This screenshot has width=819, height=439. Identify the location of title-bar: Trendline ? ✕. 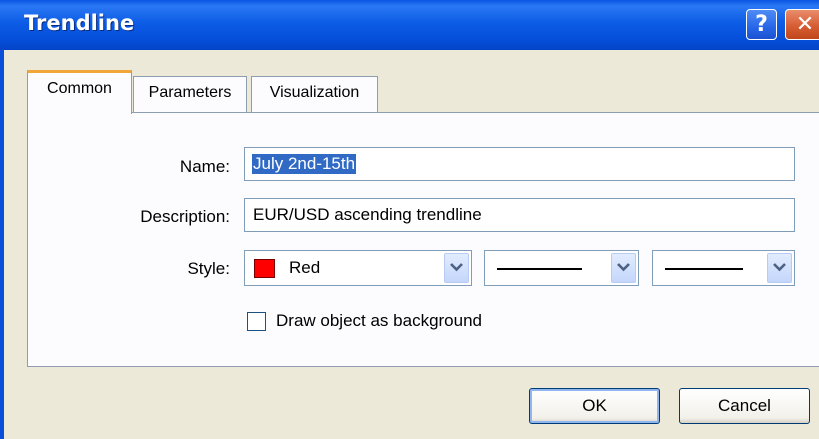
(409, 25).